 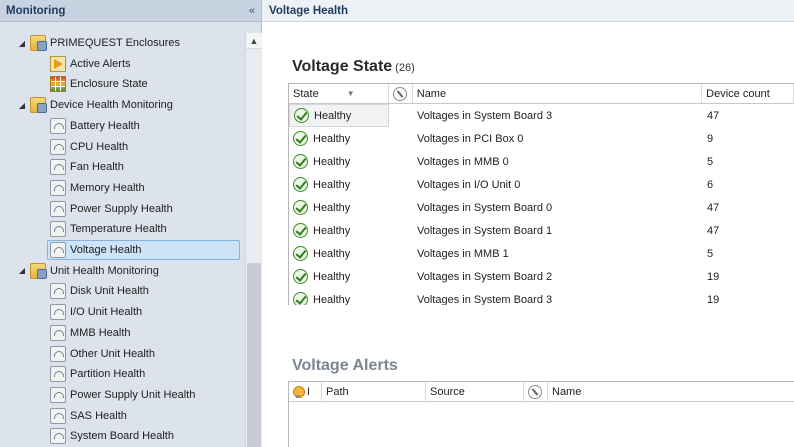 I want to click on scrollbar-thumb, so click(x=254, y=355).